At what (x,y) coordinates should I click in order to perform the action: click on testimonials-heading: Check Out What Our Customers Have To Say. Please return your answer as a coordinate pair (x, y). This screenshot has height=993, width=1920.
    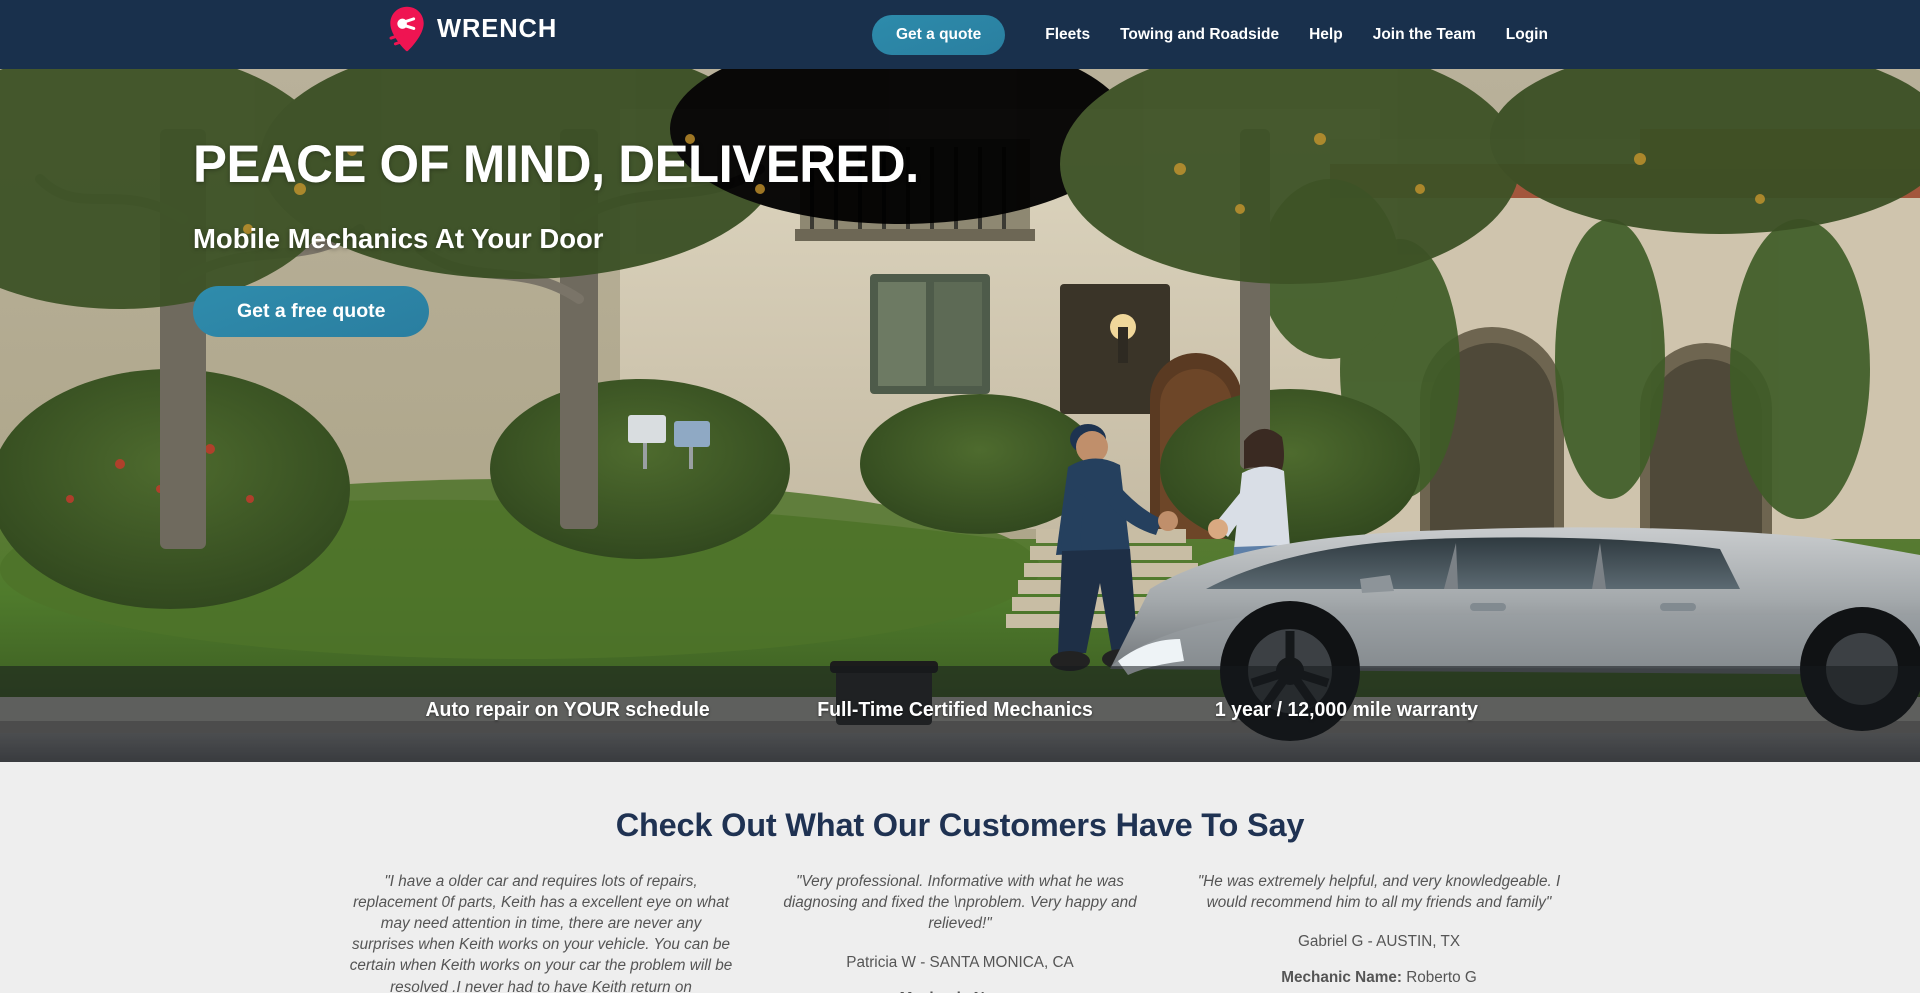
    Looking at the image, I should click on (960, 825).